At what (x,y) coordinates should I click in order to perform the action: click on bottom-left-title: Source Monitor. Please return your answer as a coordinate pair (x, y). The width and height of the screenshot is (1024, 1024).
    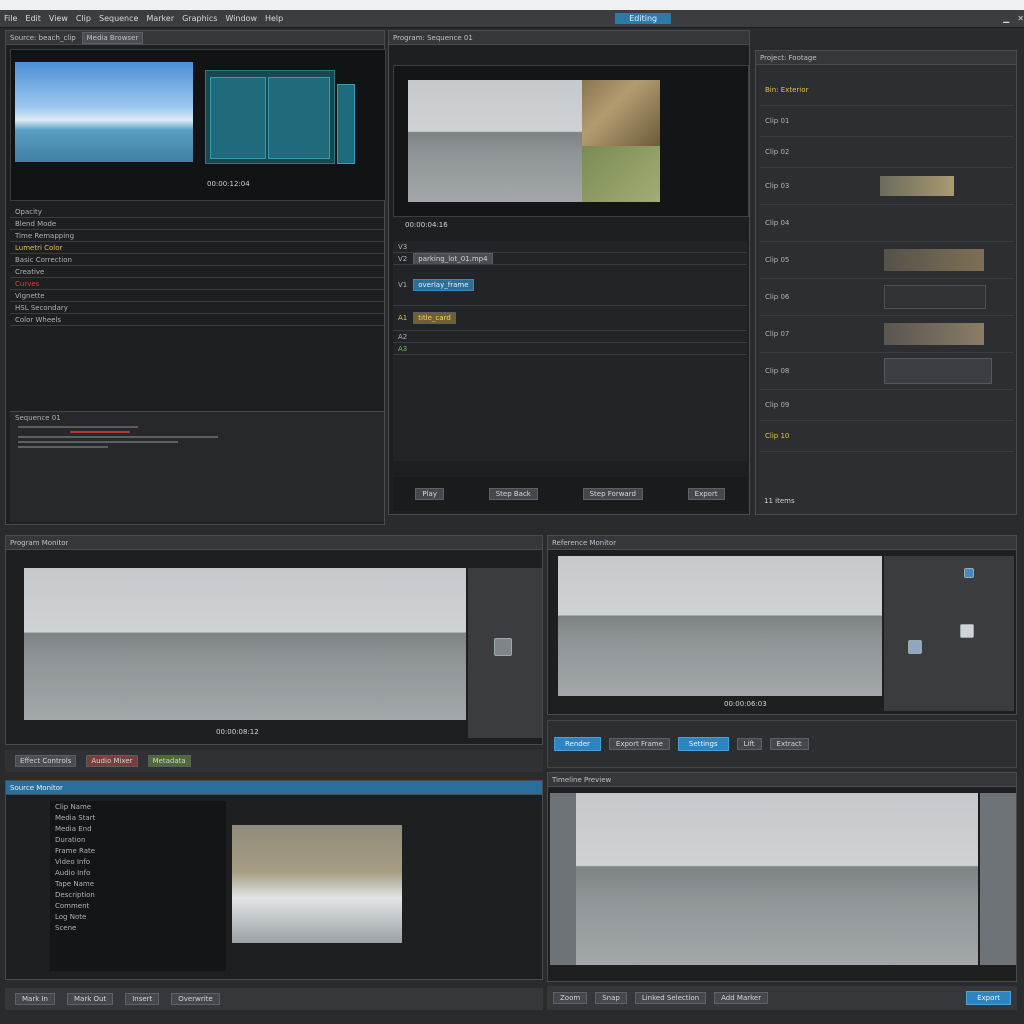
    Looking at the image, I should click on (36, 787).